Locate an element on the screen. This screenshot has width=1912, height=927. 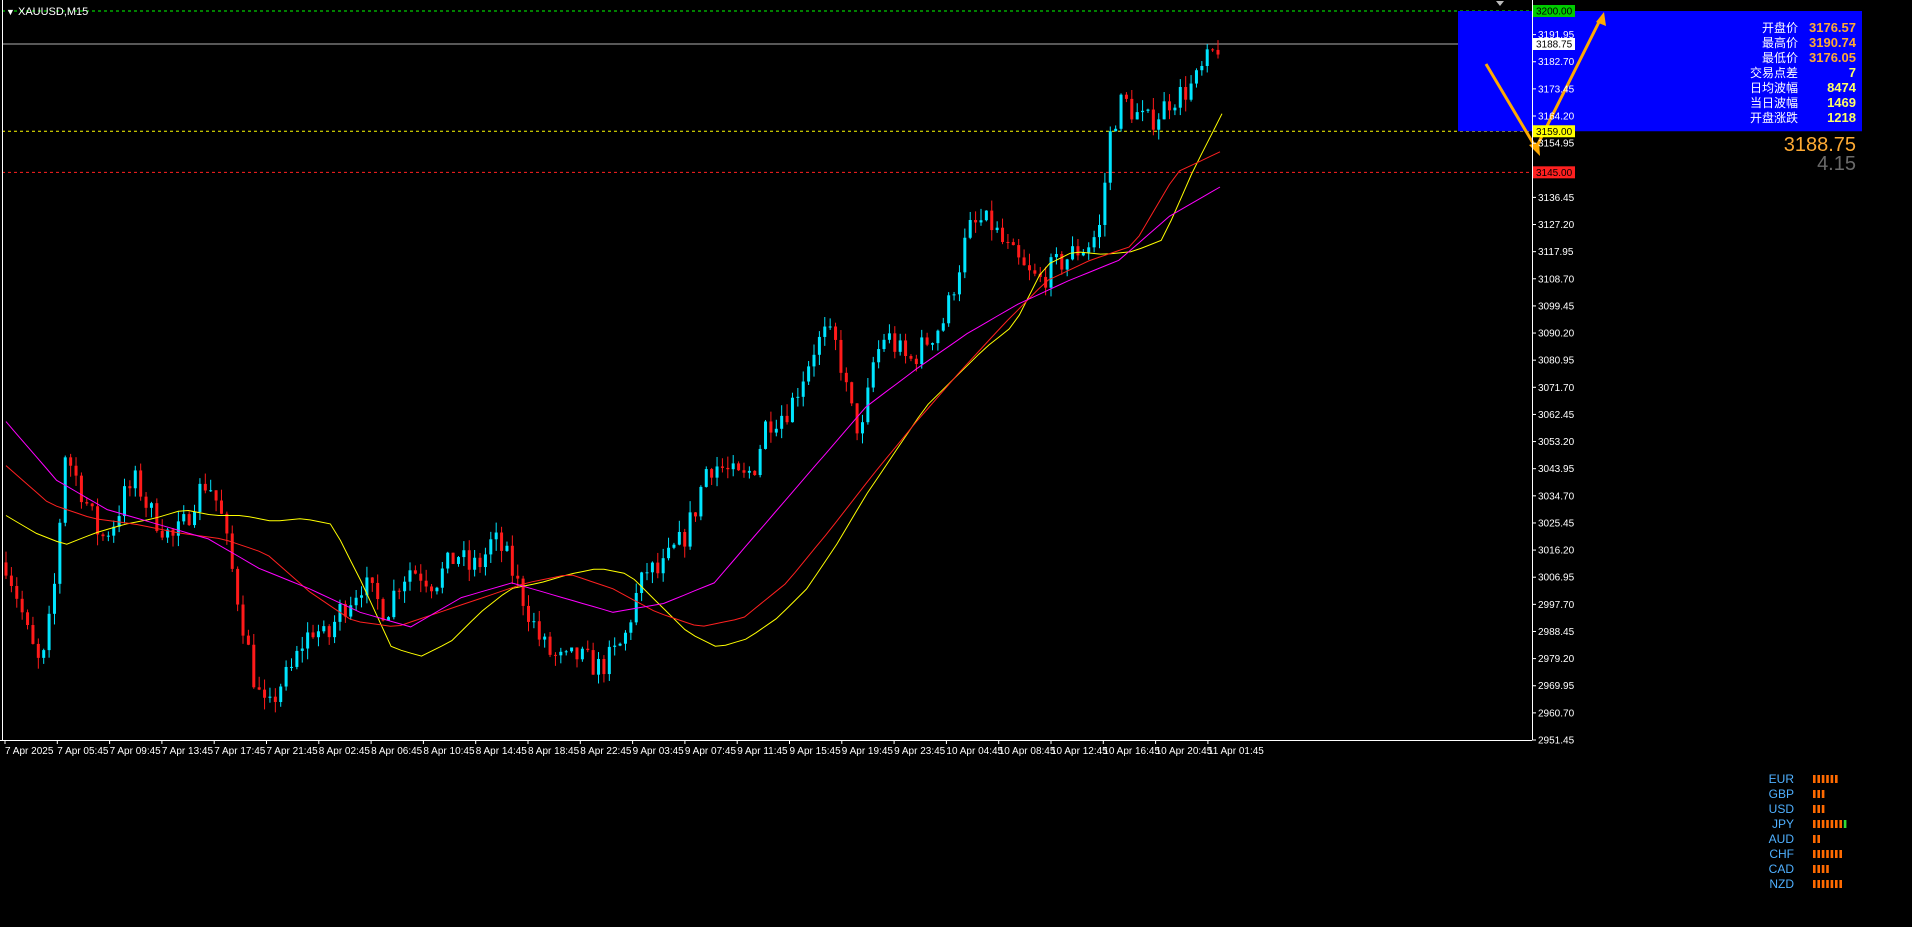
info-panel-label: 开盘价 is located at coordinates (1780, 27).